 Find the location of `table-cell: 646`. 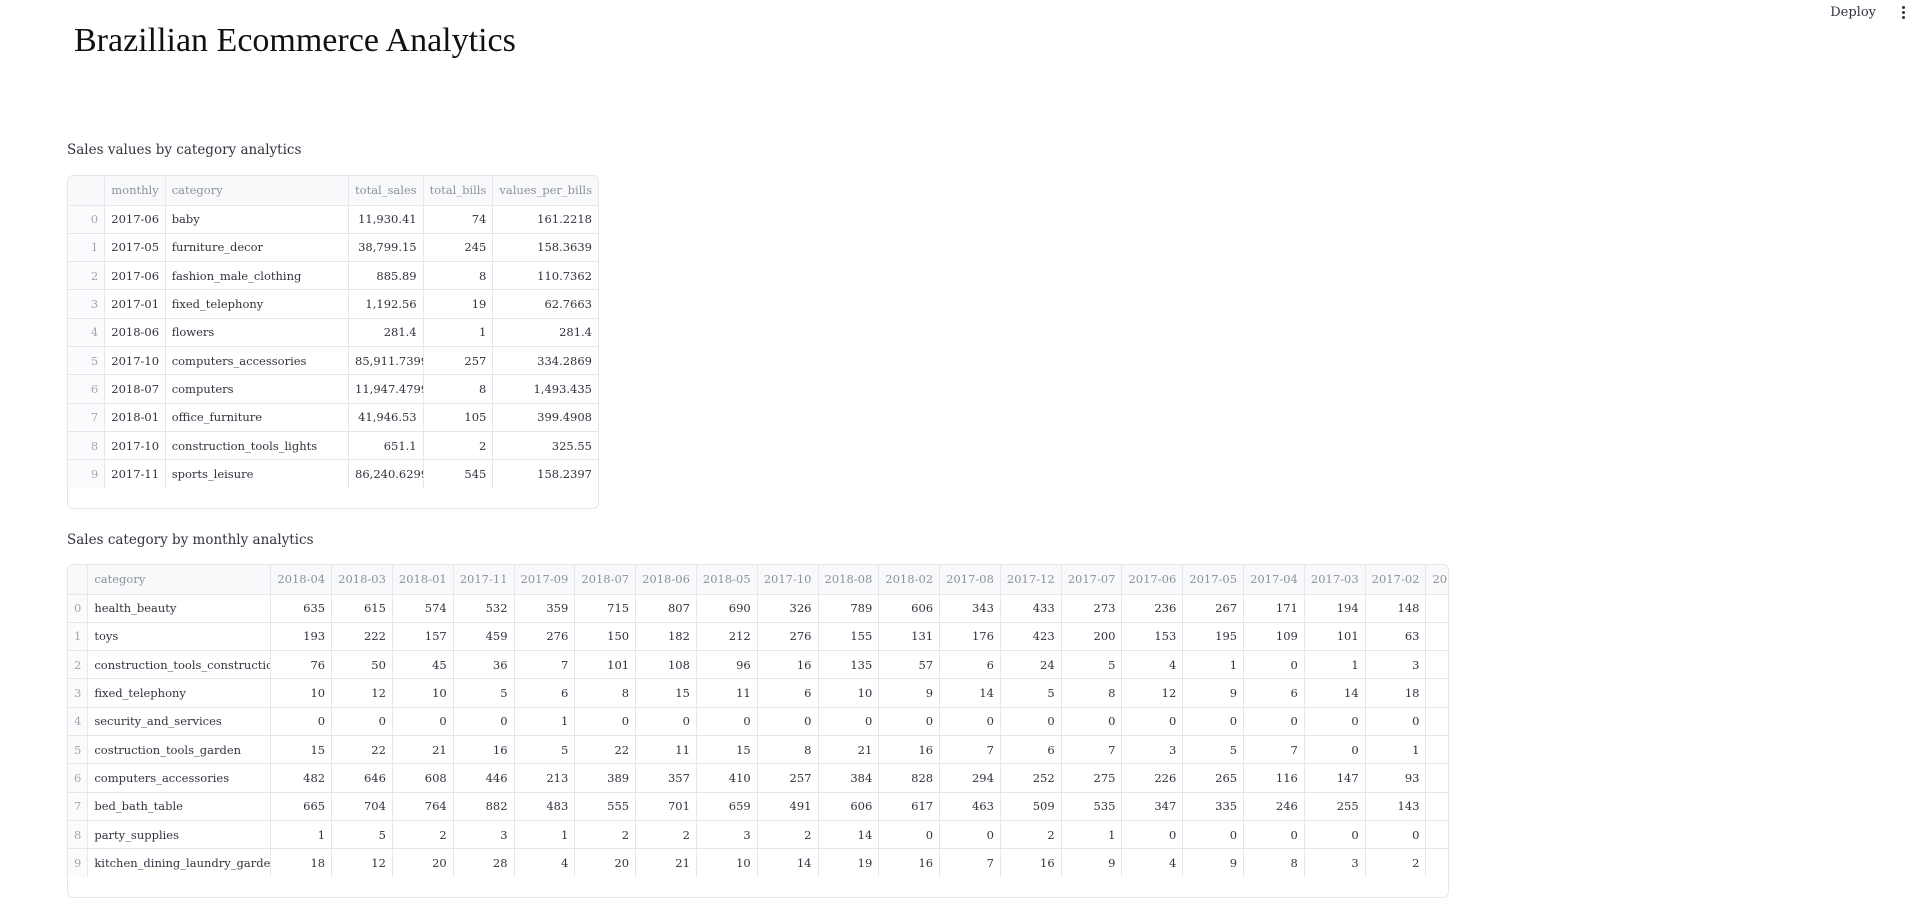

table-cell: 646 is located at coordinates (362, 778).